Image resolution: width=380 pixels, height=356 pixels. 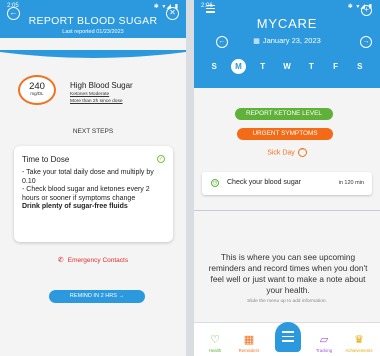 I want to click on reminder-time: in 120 min, so click(x=351, y=183).